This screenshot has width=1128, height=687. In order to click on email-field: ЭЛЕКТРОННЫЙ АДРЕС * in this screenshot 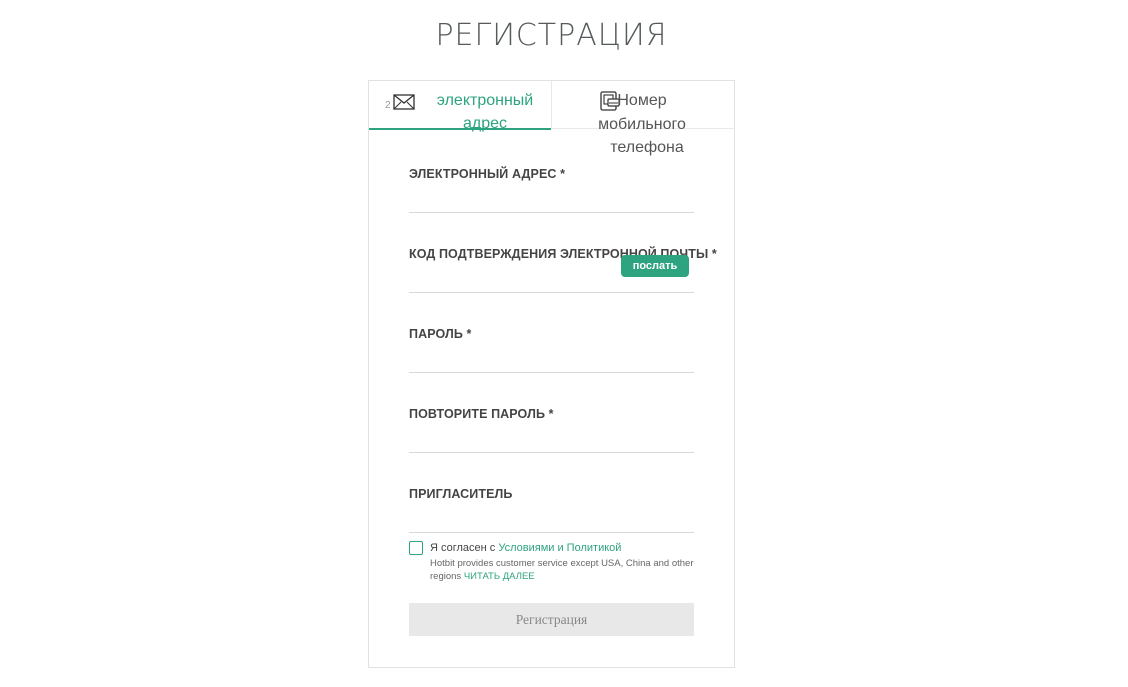, I will do `click(551, 190)`.